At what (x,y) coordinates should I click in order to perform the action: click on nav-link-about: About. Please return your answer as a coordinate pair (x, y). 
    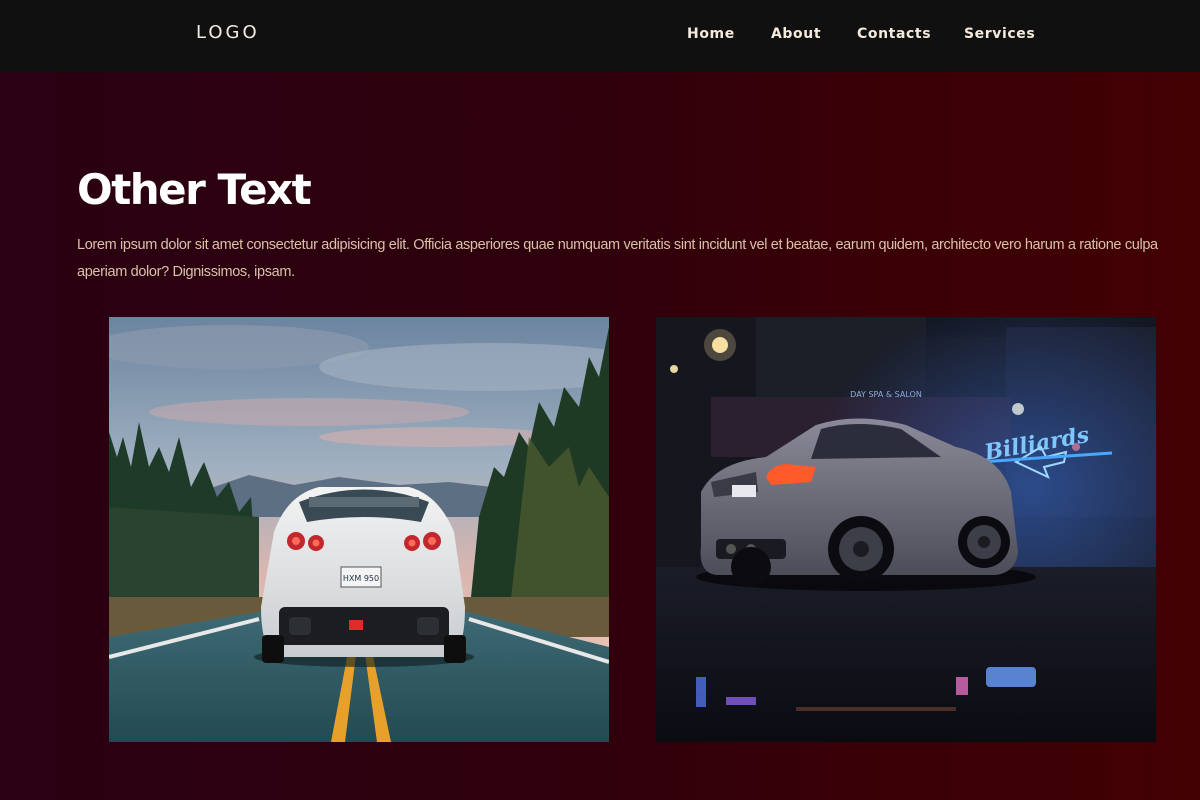
    Looking at the image, I should click on (796, 34).